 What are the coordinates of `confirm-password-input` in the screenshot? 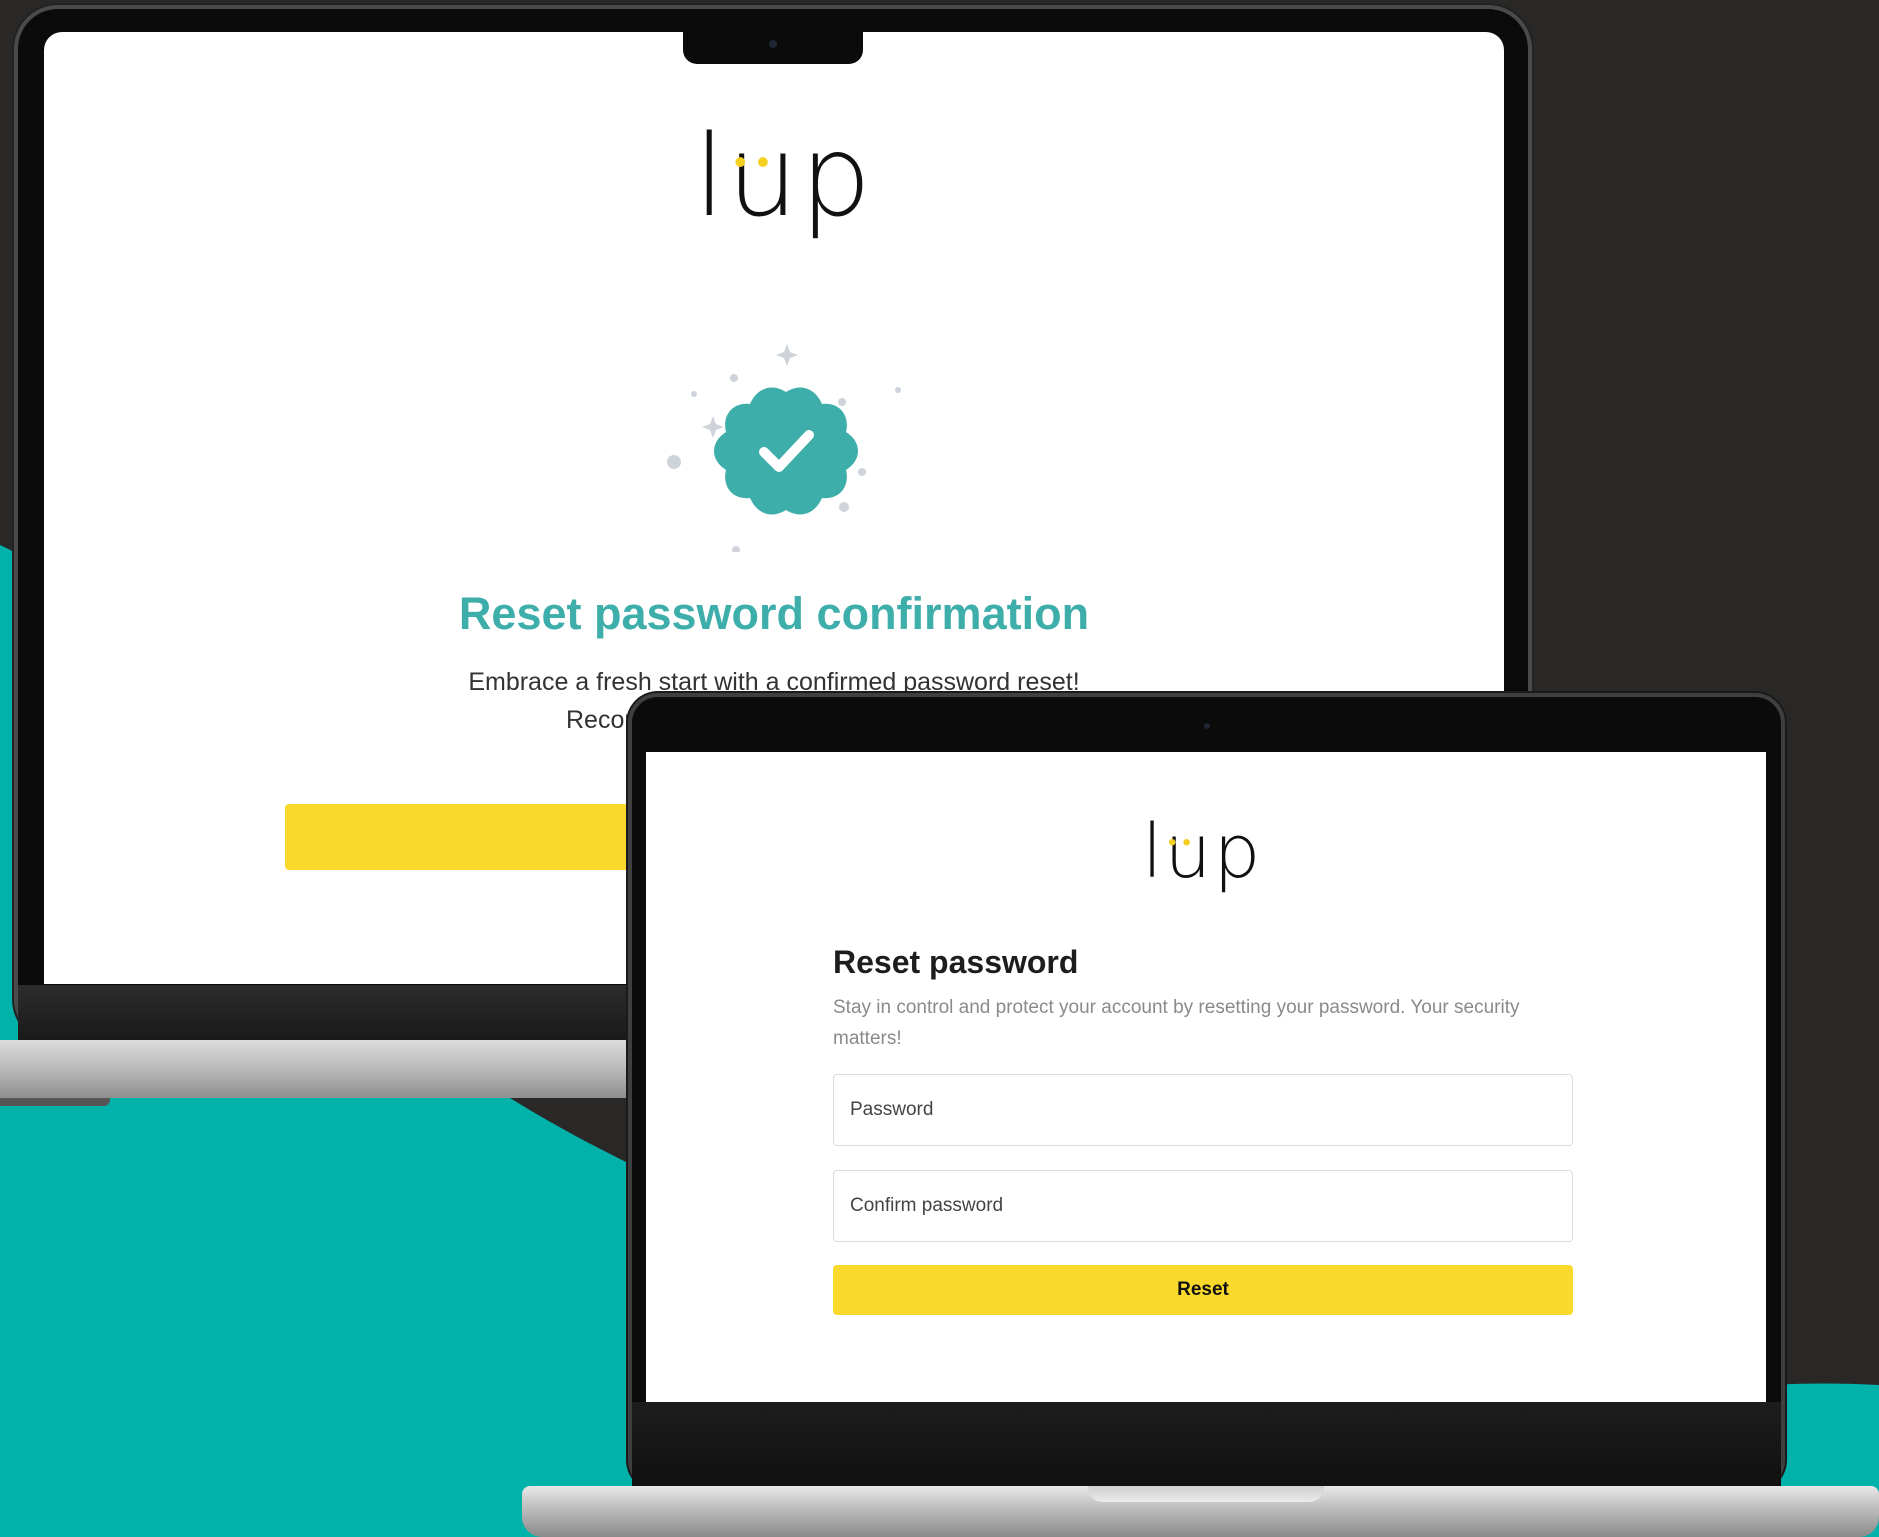 It's located at (1203, 1206).